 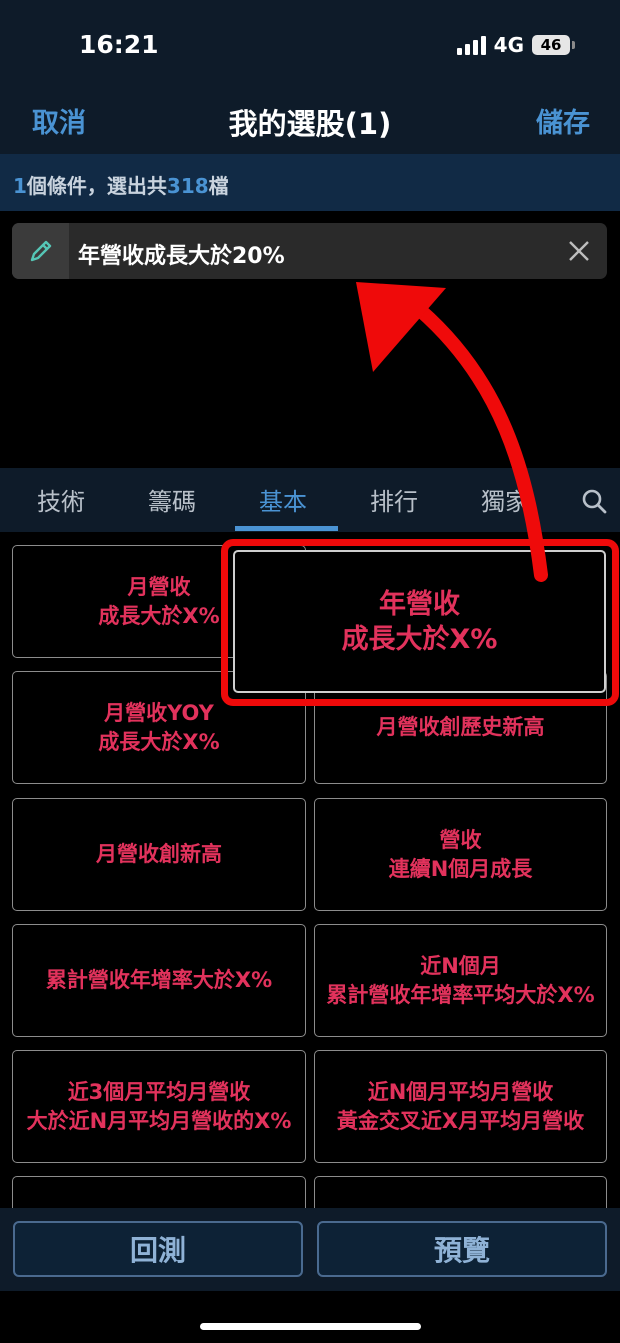 What do you see at coordinates (310, 1326) in the screenshot?
I see `home-indicator` at bounding box center [310, 1326].